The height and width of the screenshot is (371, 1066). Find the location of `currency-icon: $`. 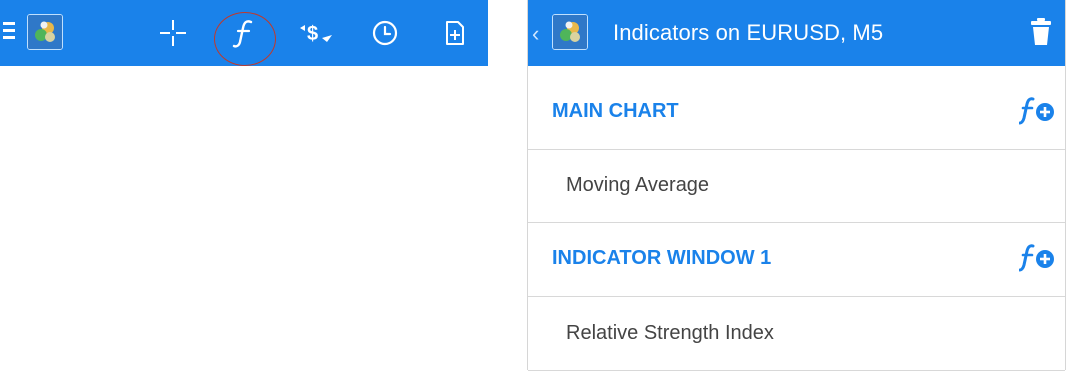

currency-icon: $ is located at coordinates (316, 33).